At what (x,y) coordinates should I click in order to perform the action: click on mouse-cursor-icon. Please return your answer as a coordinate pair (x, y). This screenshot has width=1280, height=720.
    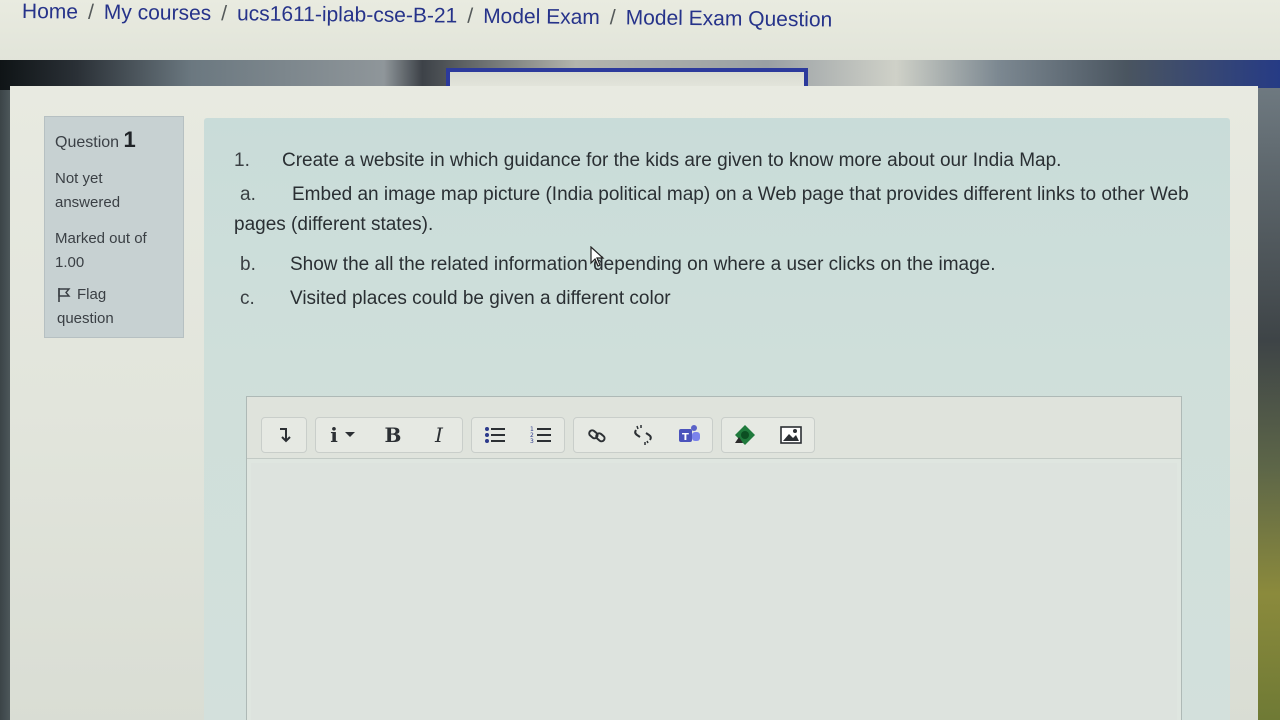
    Looking at the image, I should click on (597, 256).